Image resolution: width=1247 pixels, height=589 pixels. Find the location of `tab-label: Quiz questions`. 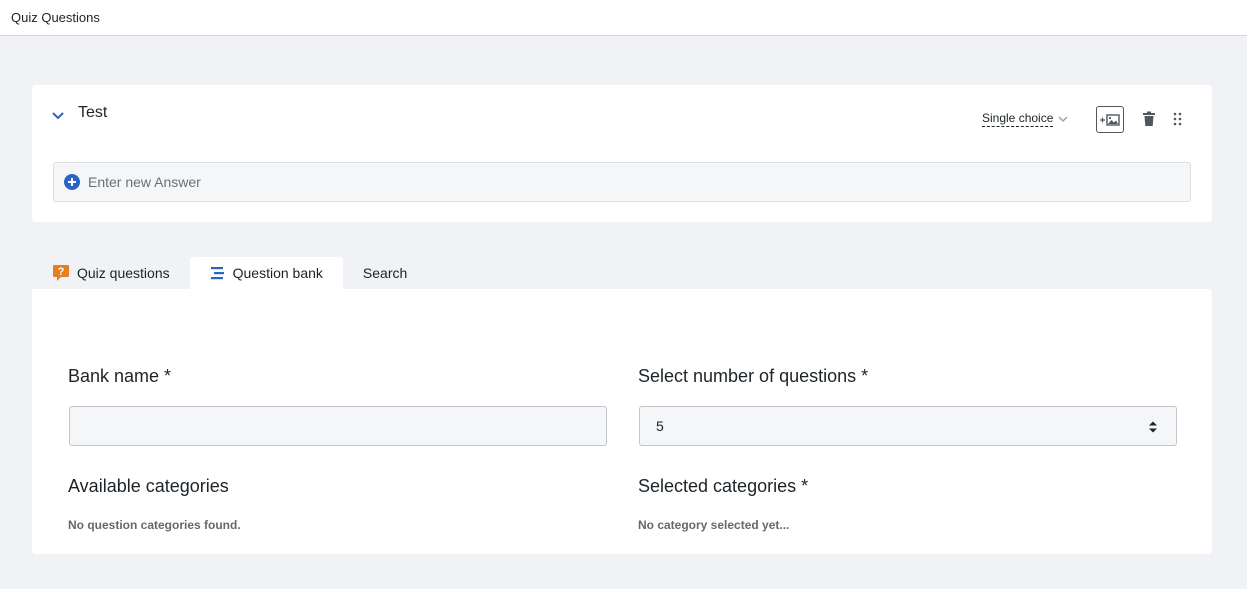

tab-label: Quiz questions is located at coordinates (123, 273).